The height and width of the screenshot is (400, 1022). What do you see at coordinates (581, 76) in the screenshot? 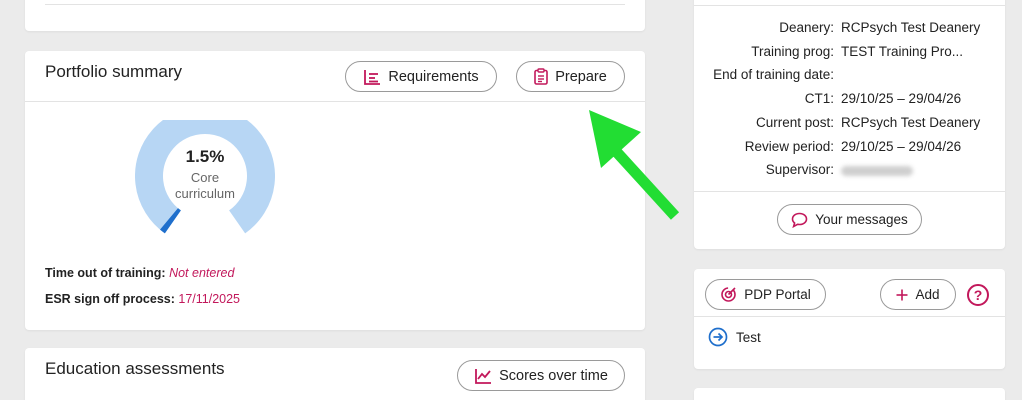
I see `prepare-label: Prepare` at bounding box center [581, 76].